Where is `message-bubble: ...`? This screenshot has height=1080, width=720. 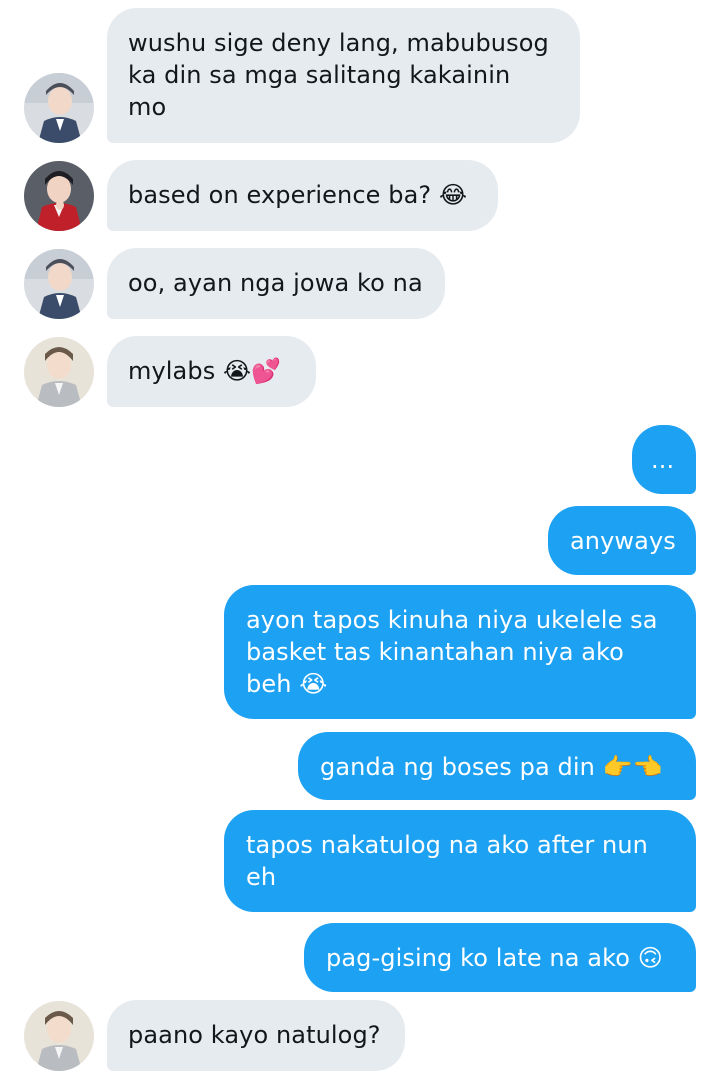 message-bubble: ... is located at coordinates (664, 459).